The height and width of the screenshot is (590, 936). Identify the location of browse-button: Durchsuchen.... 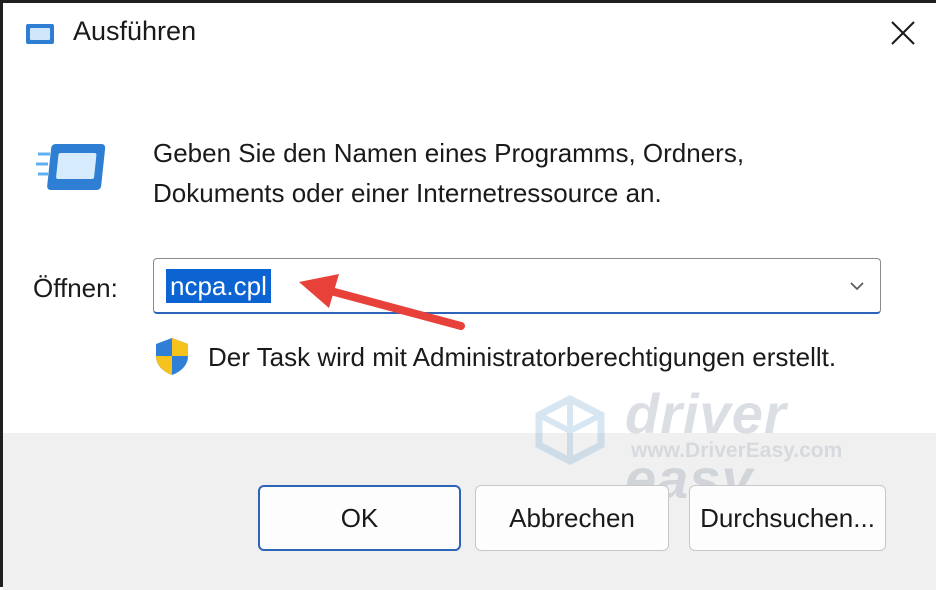
(787, 518).